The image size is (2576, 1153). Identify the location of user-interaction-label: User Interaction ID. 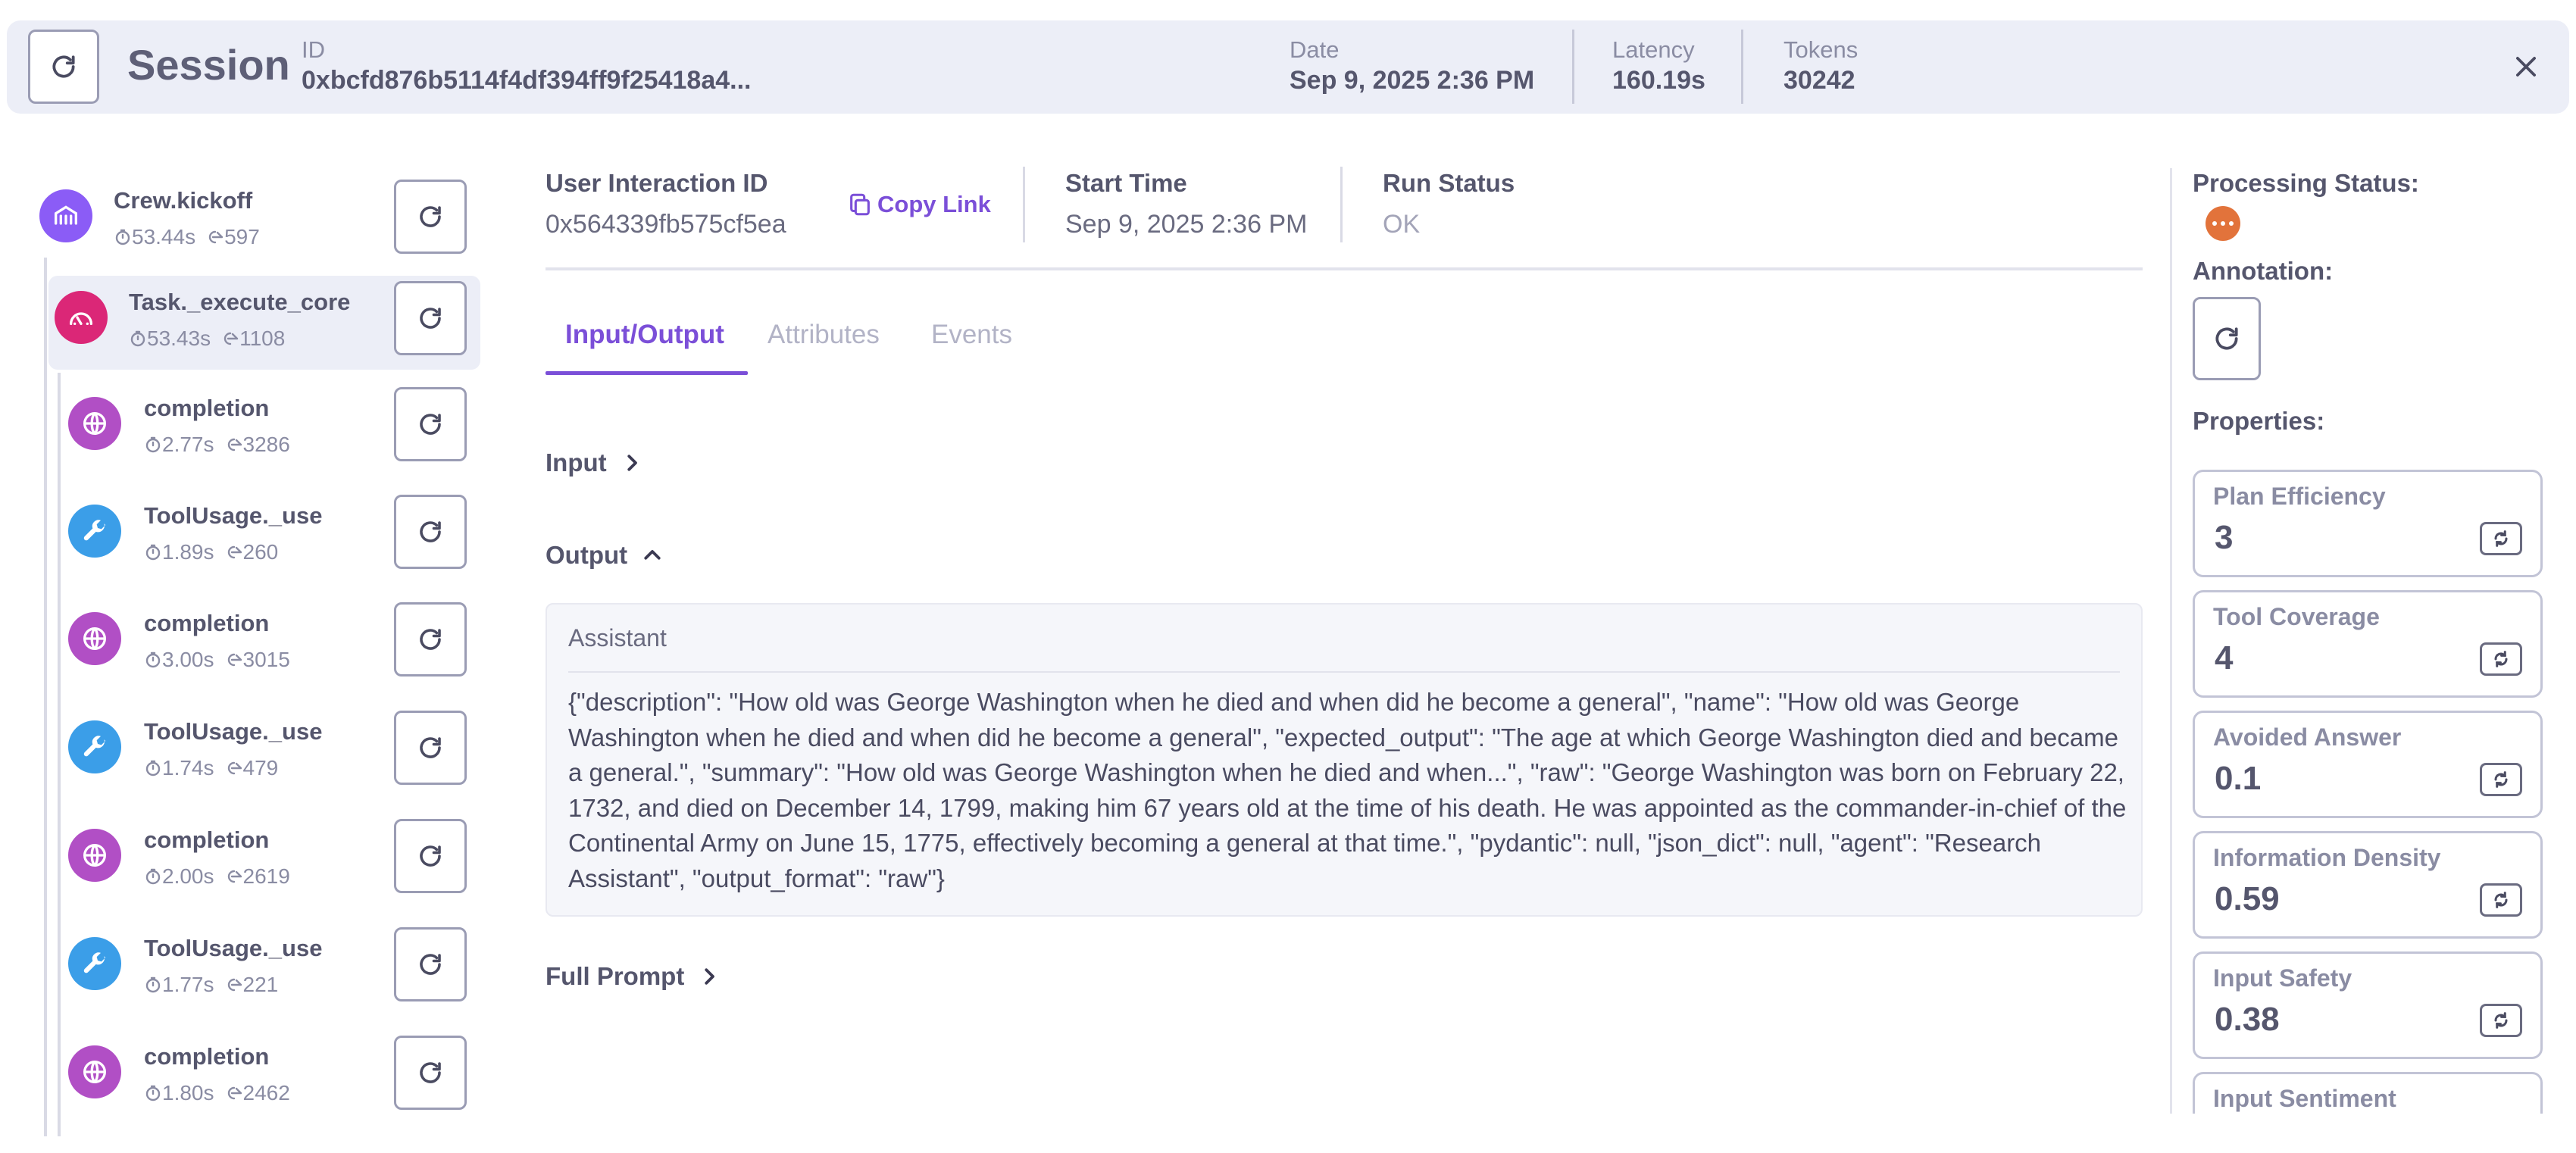
(657, 183).